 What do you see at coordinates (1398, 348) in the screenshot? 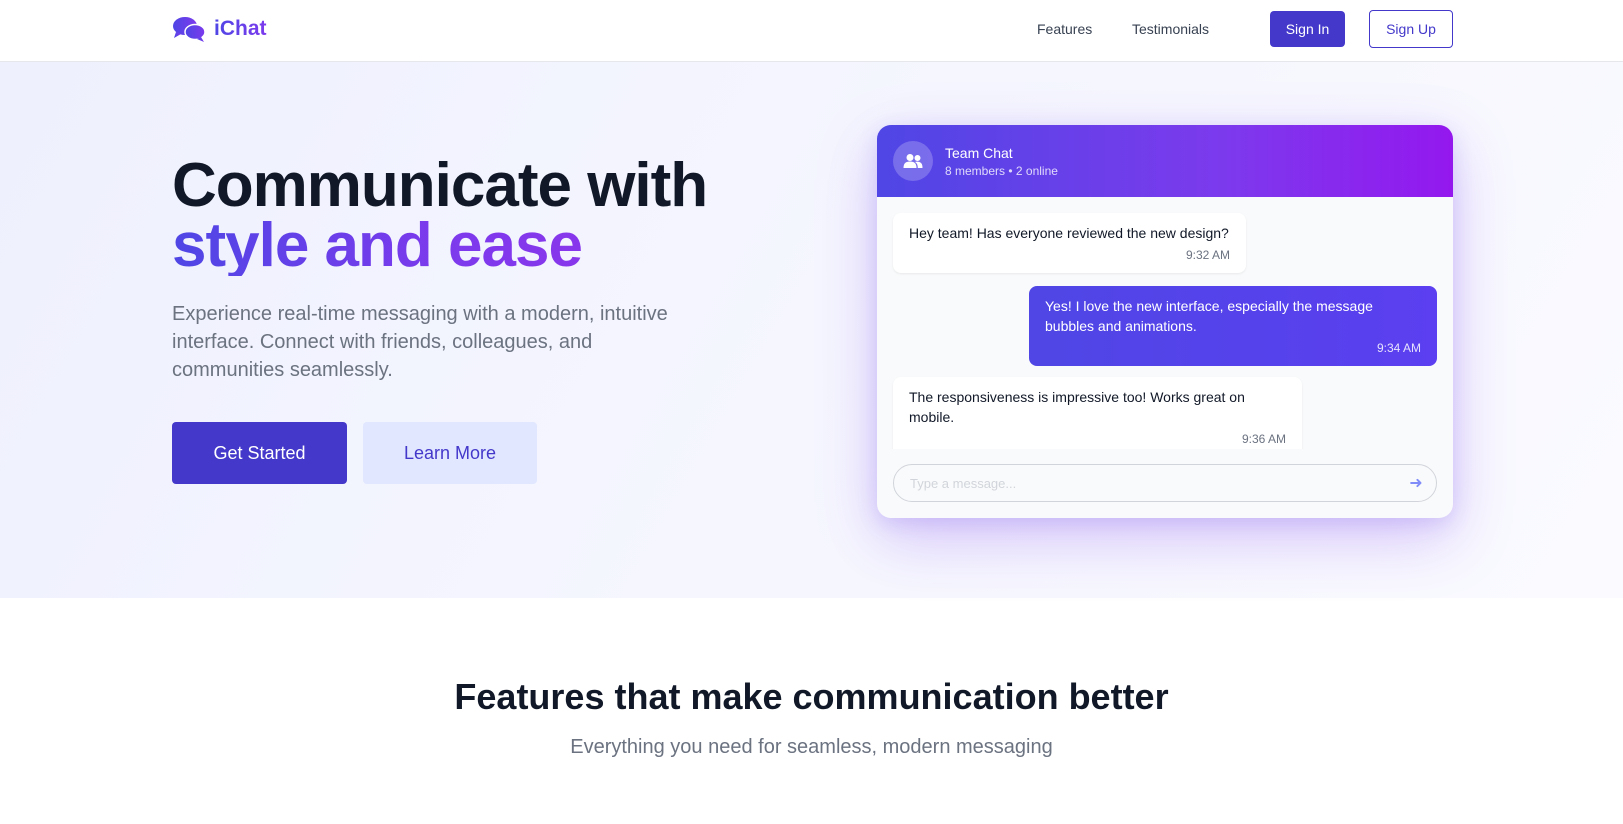
I see `message-time: 9:34 AM` at bounding box center [1398, 348].